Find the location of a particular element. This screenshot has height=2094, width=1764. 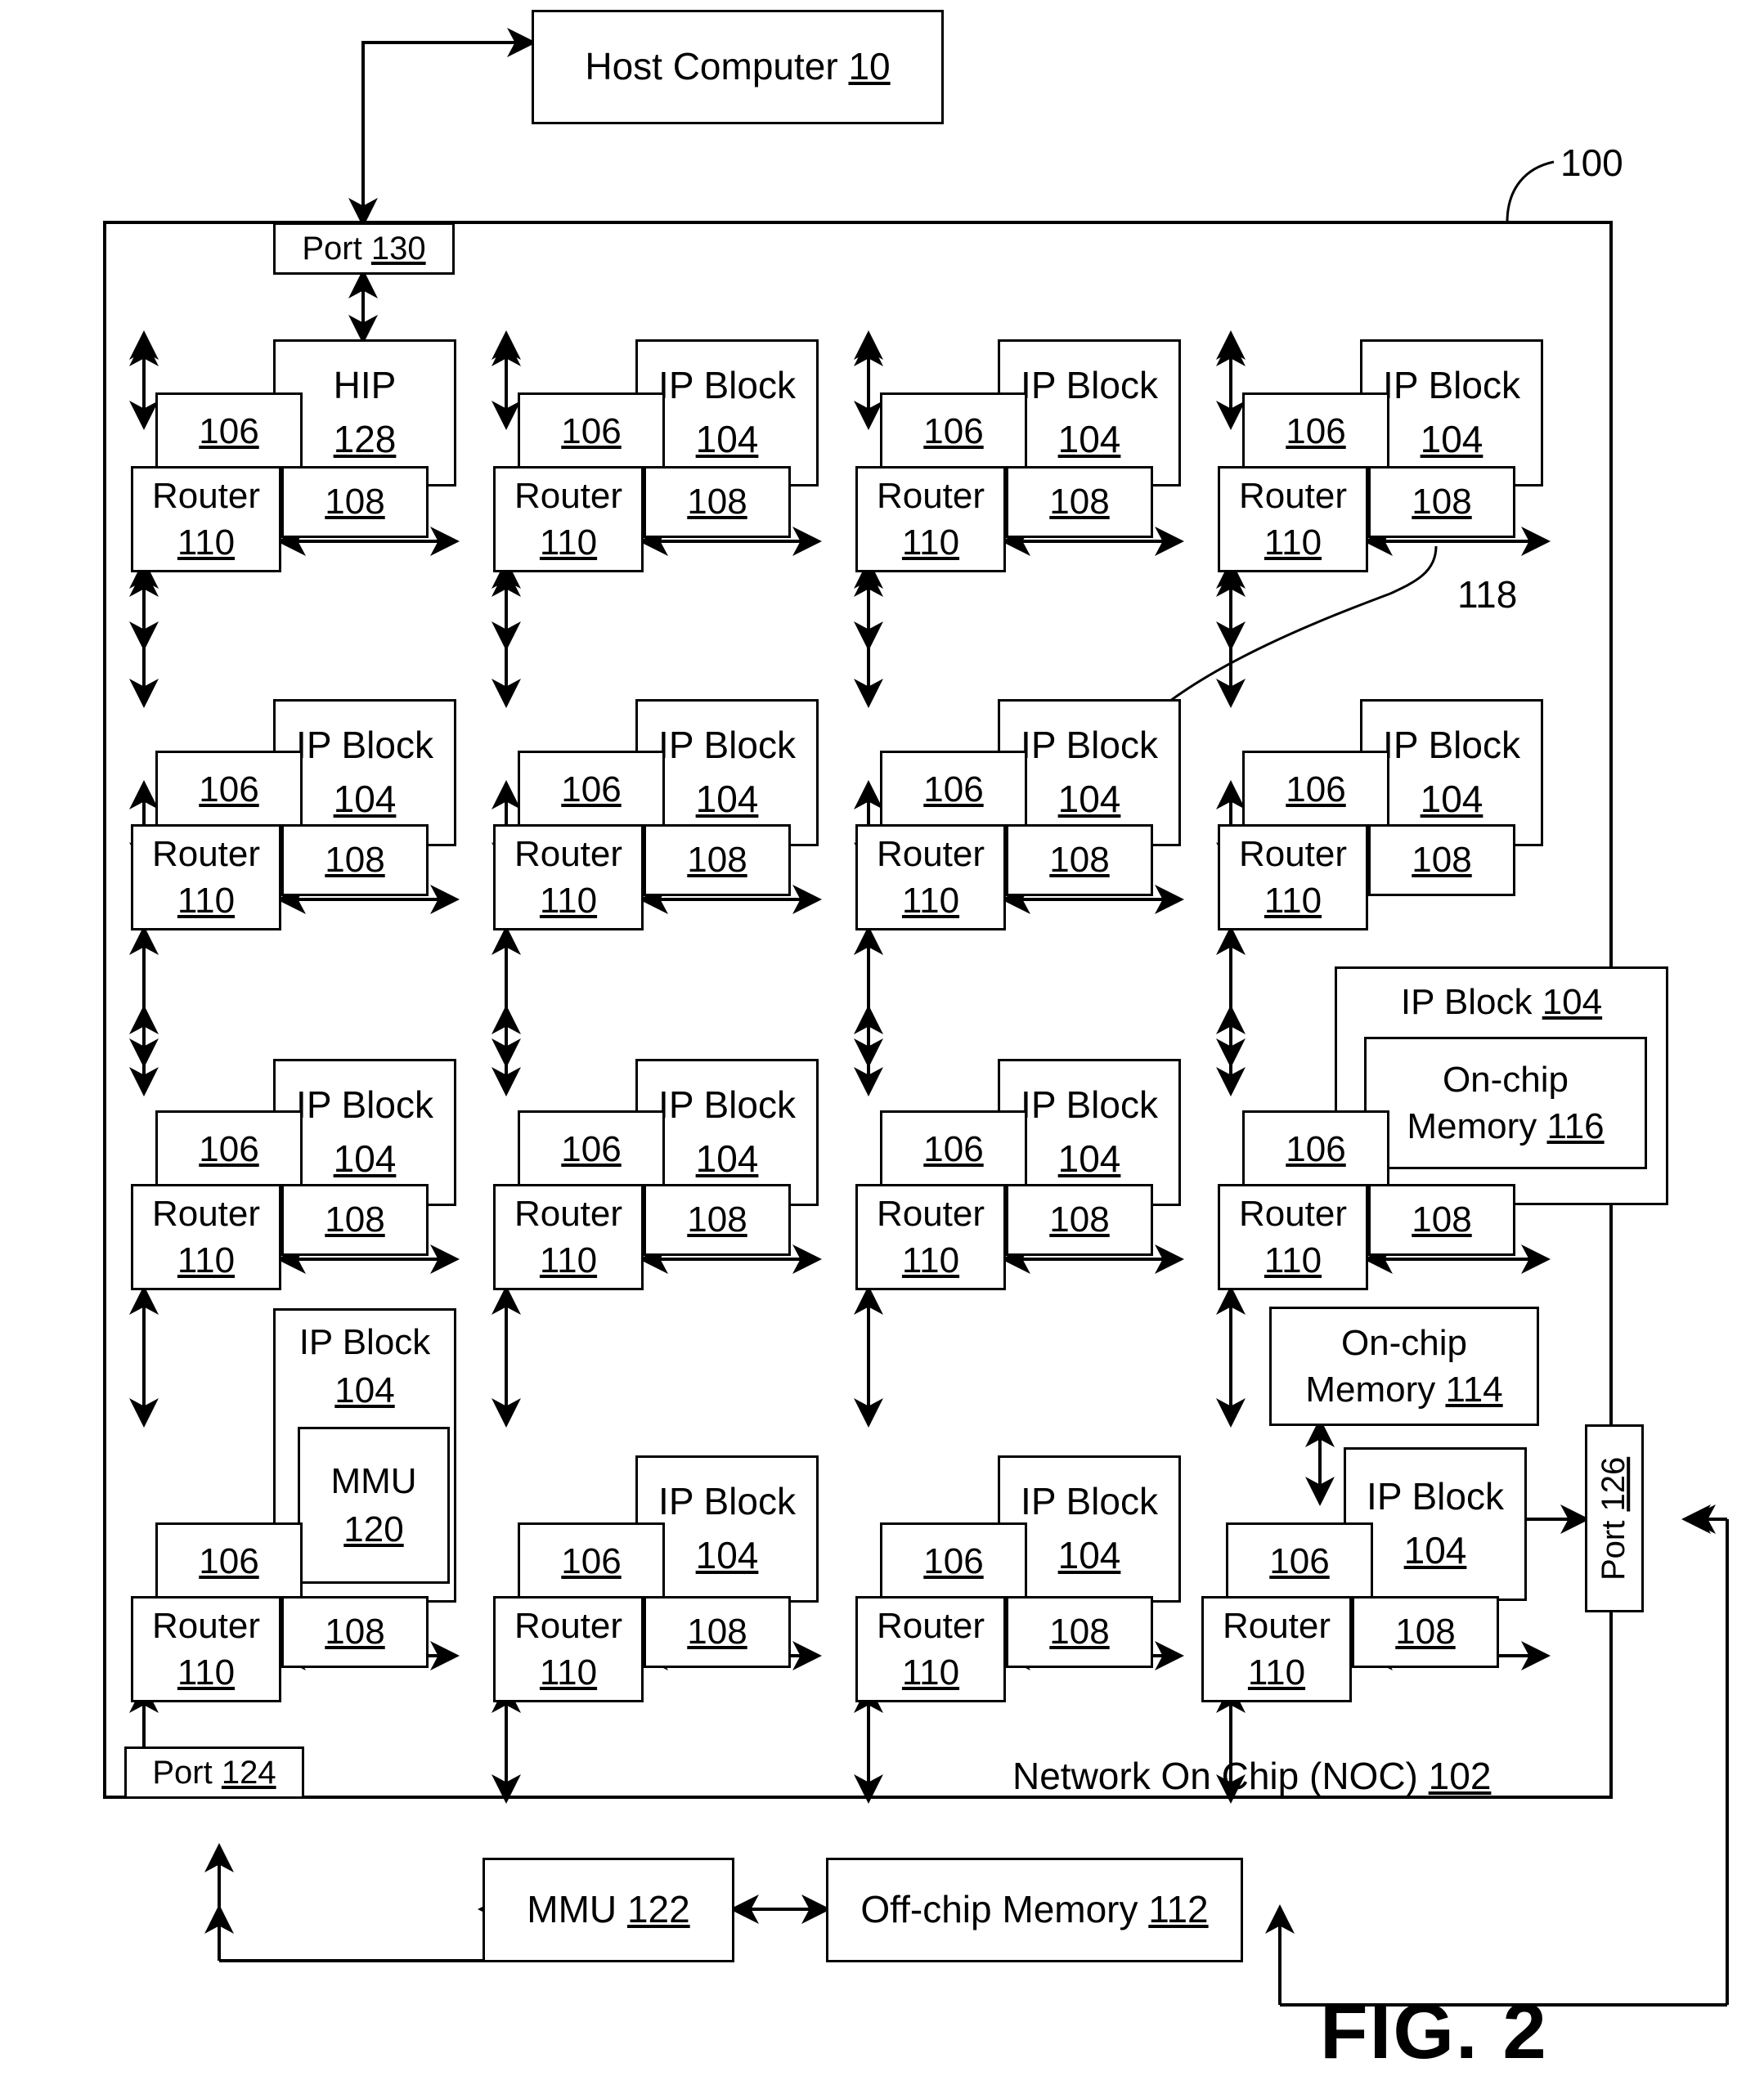

mcc-106-box-r3c3: 106 is located at coordinates (953, 1149).